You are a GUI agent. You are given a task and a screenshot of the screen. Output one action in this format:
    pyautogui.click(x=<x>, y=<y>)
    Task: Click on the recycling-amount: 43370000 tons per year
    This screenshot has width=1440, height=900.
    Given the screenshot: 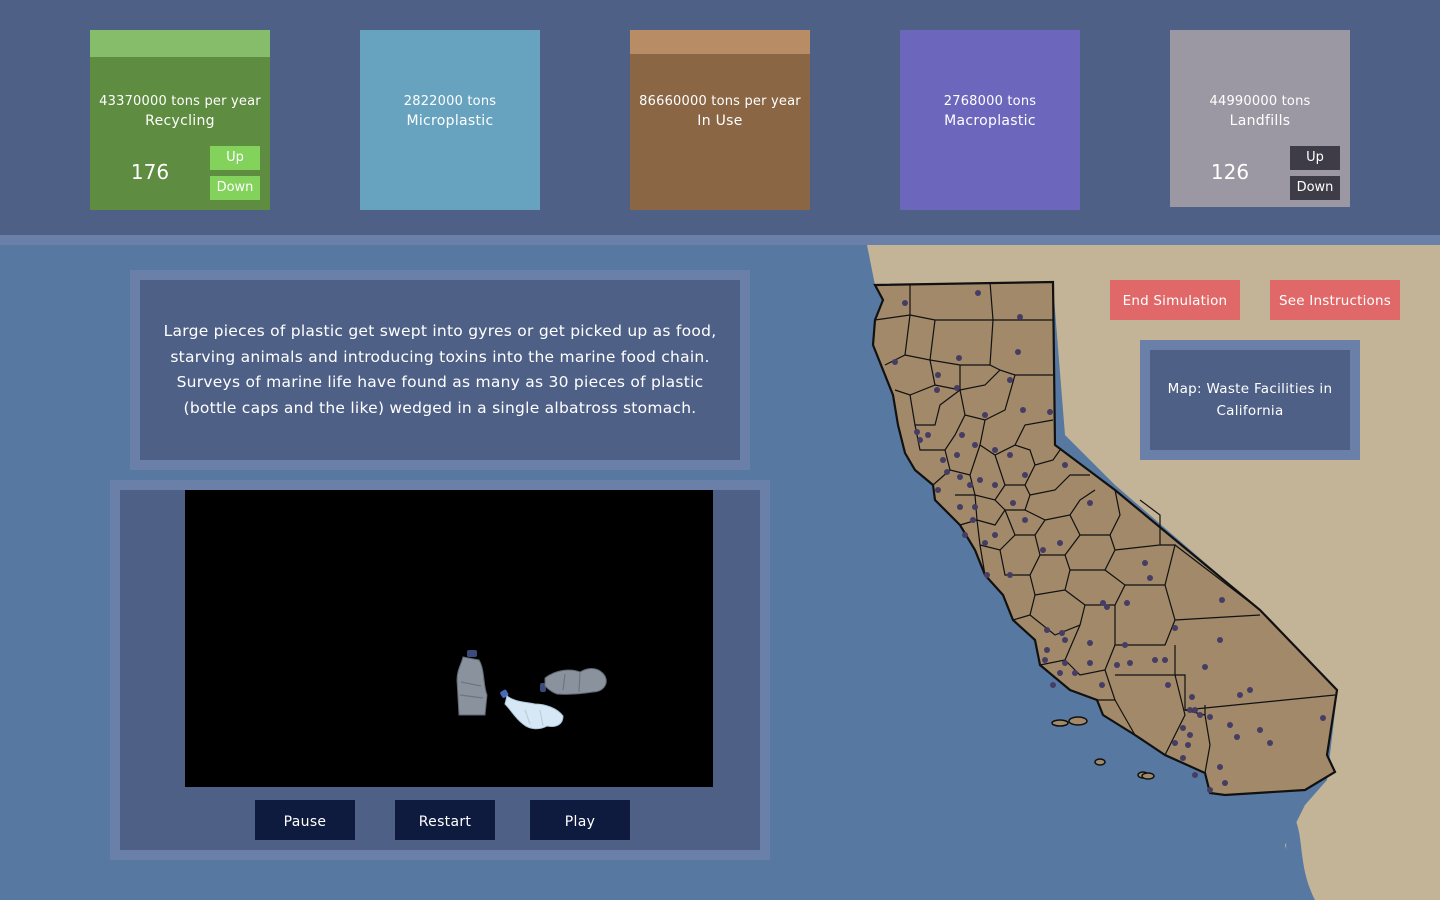 What is the action you would take?
    pyautogui.click(x=180, y=101)
    